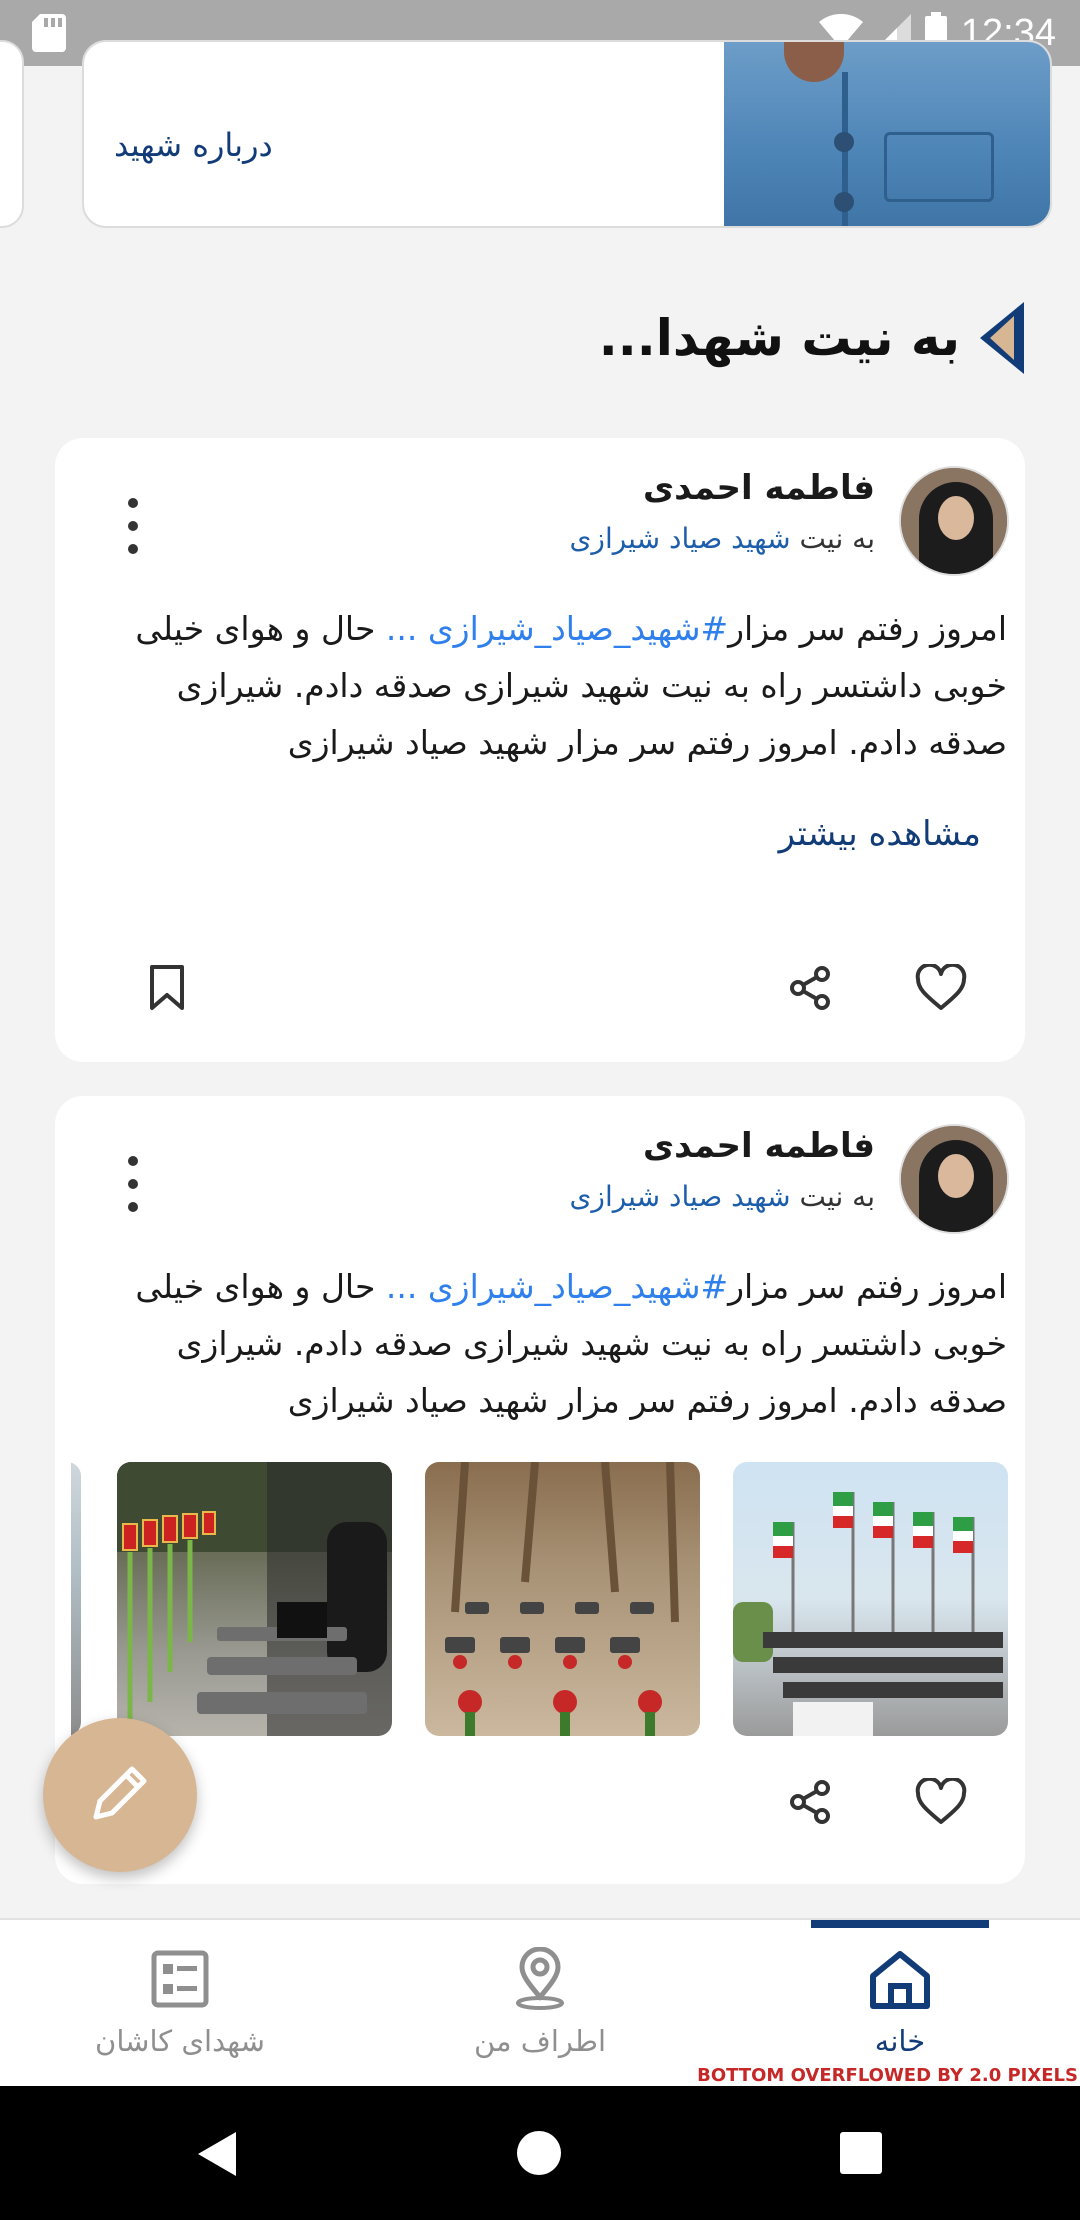  Describe the element at coordinates (180, 2041) in the screenshot. I see `nav-label: شهدای کاشان` at that location.